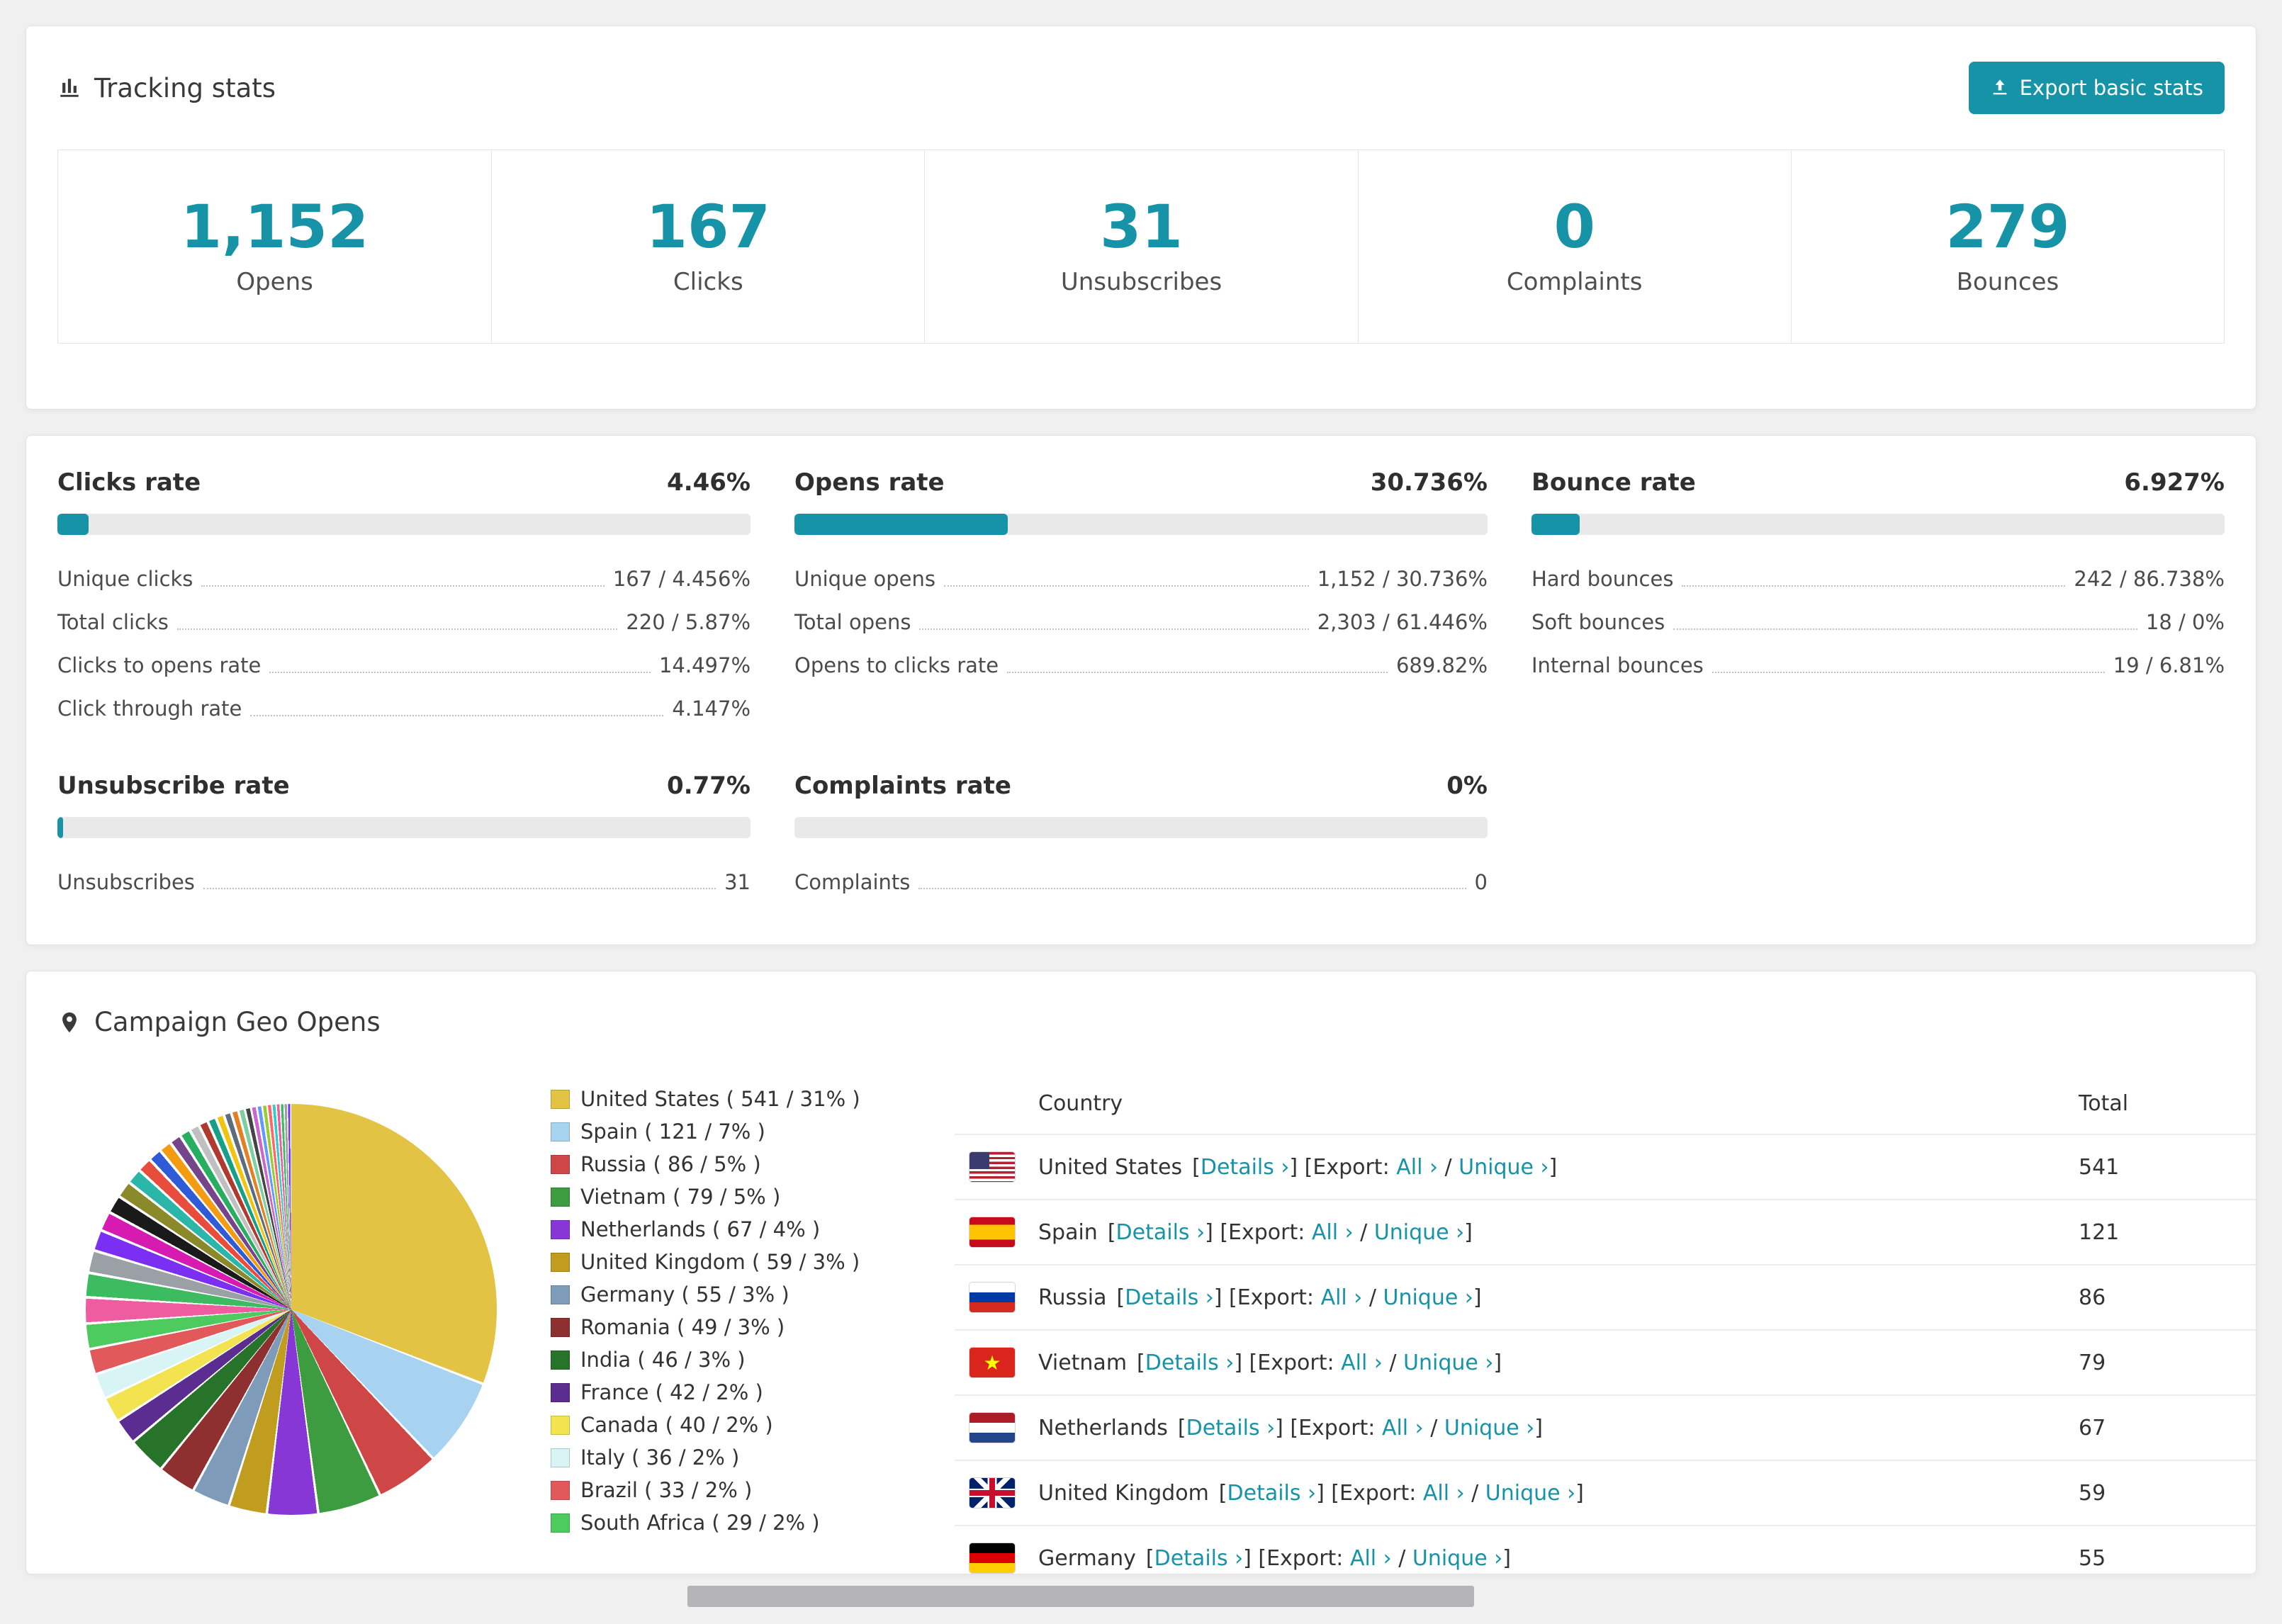  What do you see at coordinates (1603, 580) in the screenshot?
I see `metric-label: Hard bounces` at bounding box center [1603, 580].